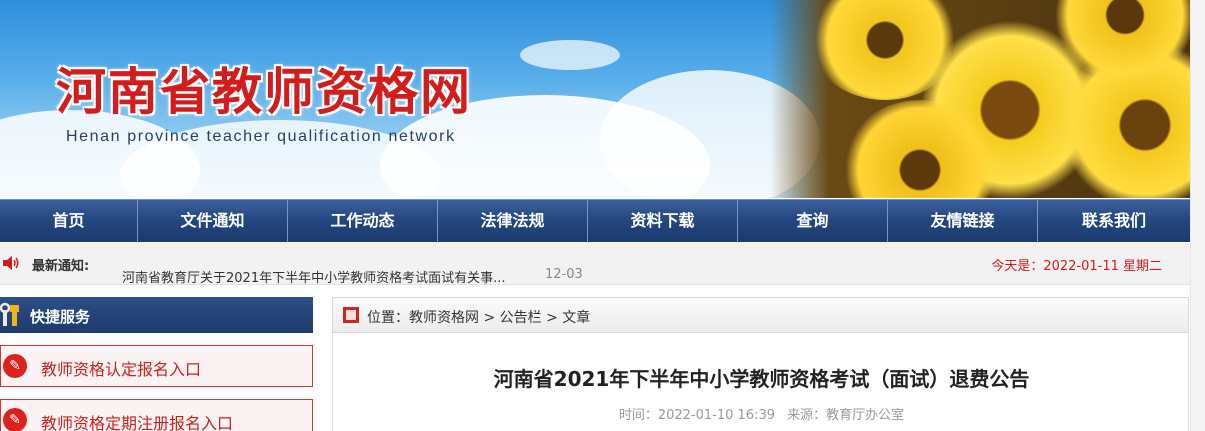  I want to click on nav-item-downloads: 资料下载, so click(663, 221).